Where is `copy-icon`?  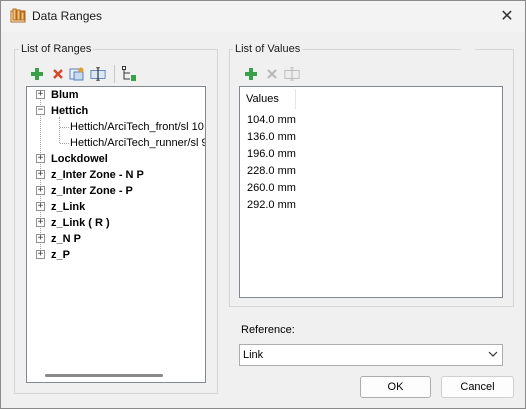 copy-icon is located at coordinates (77, 74).